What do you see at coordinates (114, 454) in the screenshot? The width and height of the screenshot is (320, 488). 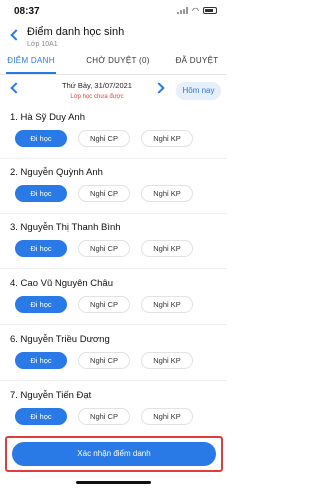 I see `confirm-attendance-button: Xác nhận điểm danh` at bounding box center [114, 454].